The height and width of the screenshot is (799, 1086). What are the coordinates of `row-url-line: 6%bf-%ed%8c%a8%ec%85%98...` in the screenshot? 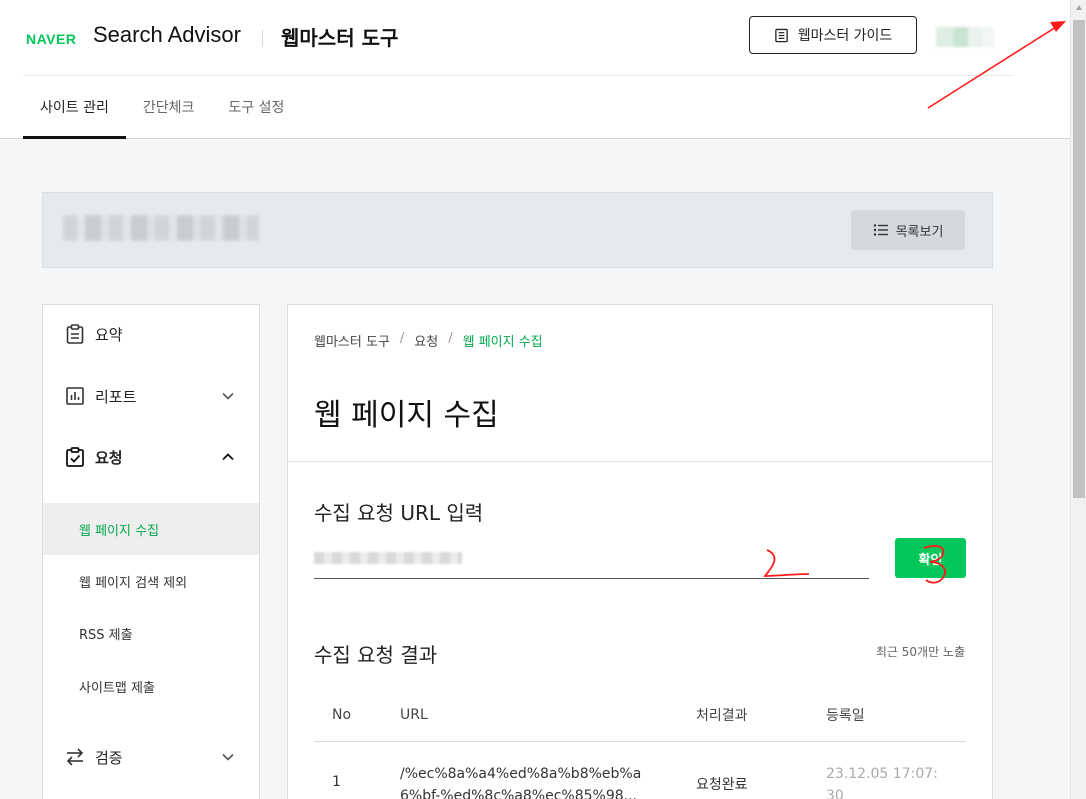 It's located at (519, 793).